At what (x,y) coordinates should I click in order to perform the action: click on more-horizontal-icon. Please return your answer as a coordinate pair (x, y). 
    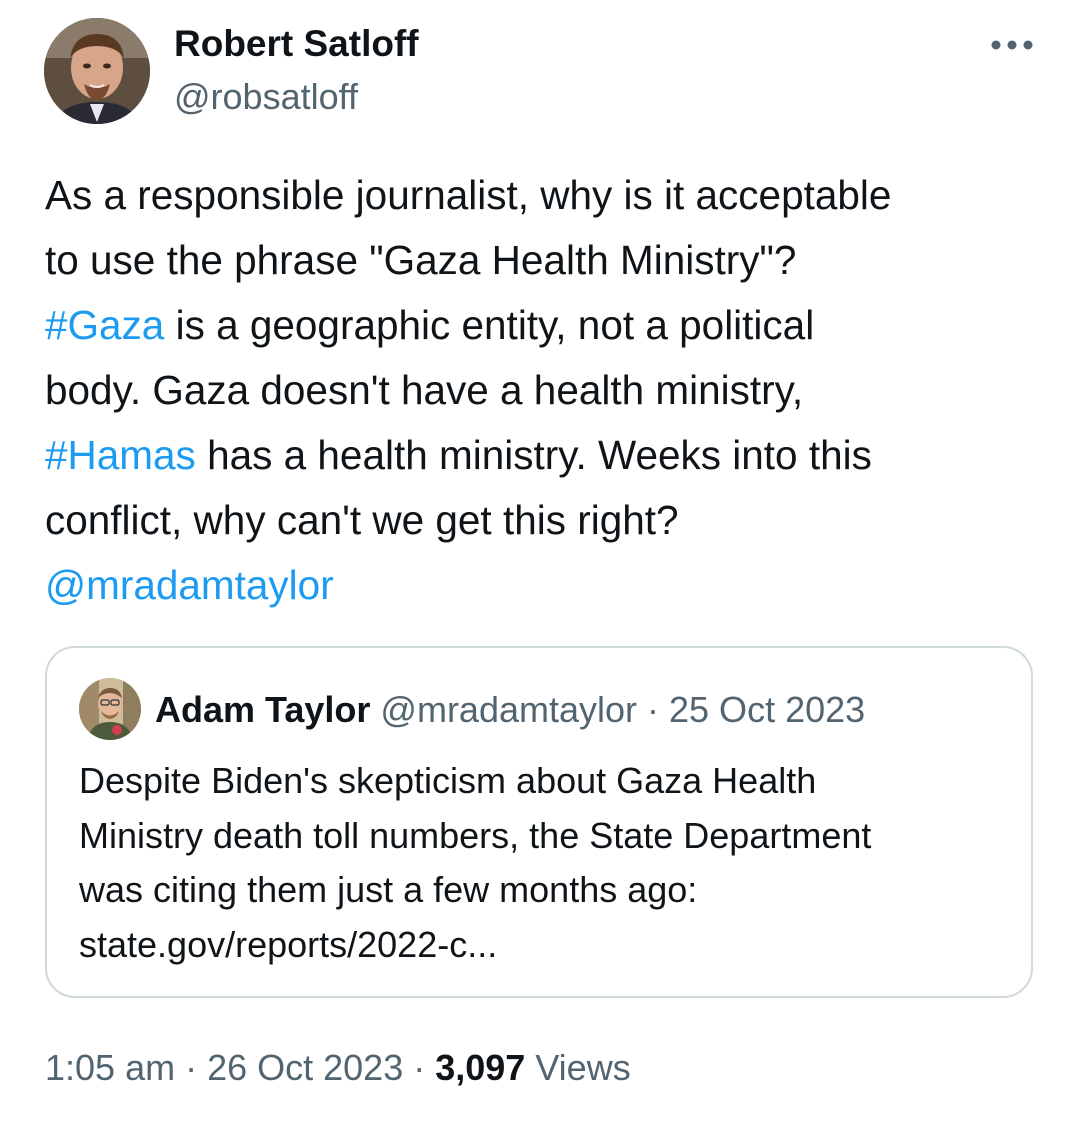
    Looking at the image, I should click on (1012, 45).